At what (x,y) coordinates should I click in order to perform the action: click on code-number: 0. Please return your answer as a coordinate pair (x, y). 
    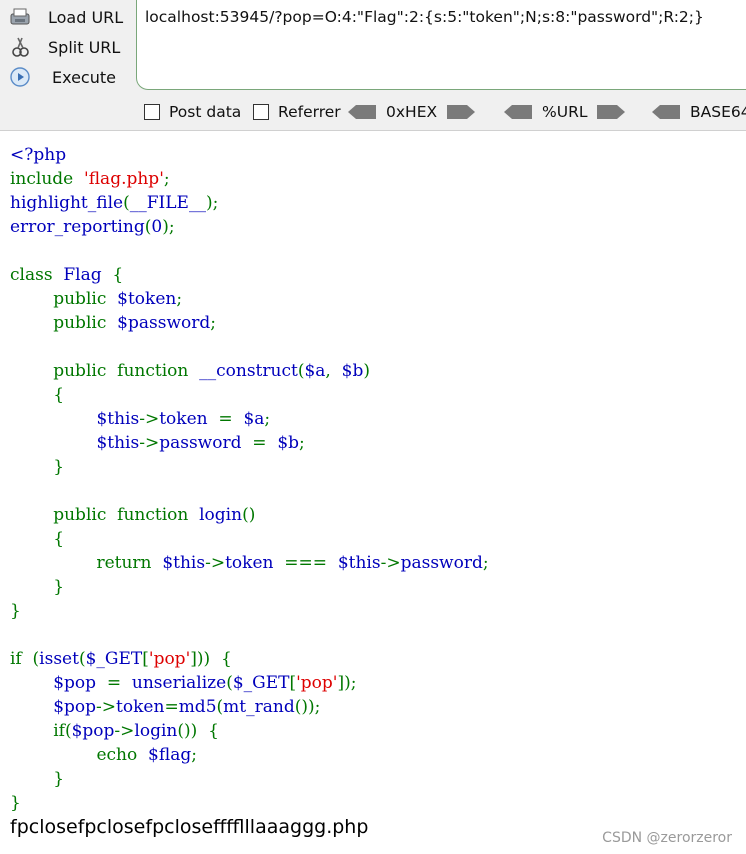
    Looking at the image, I should click on (157, 227).